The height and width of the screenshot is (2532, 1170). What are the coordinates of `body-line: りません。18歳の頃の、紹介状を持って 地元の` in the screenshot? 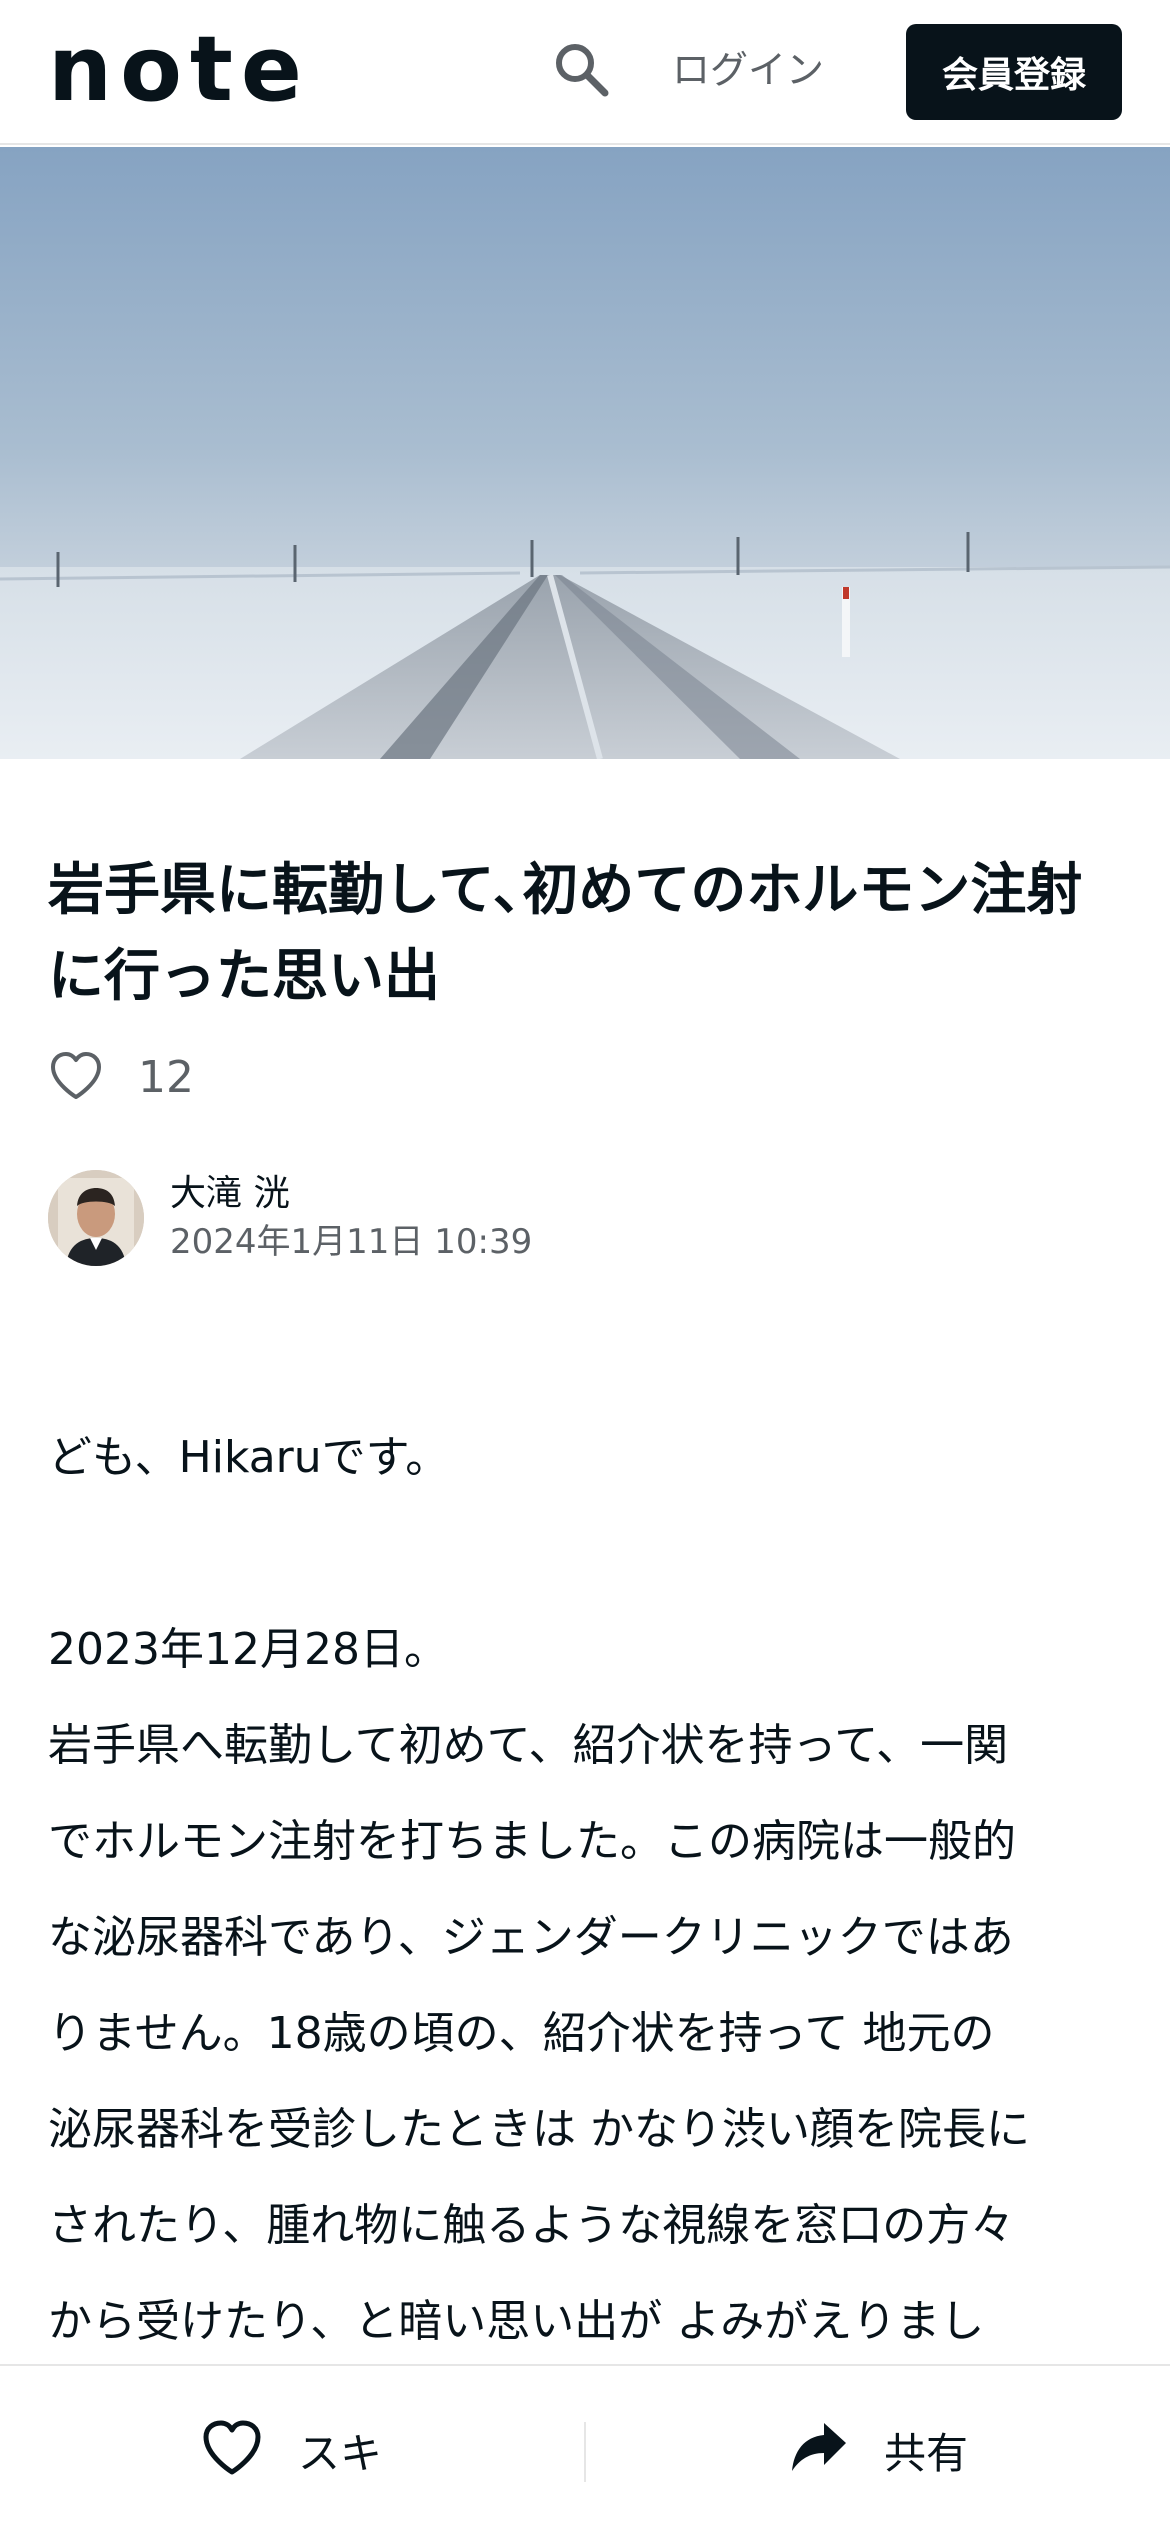 It's located at (521, 2033).